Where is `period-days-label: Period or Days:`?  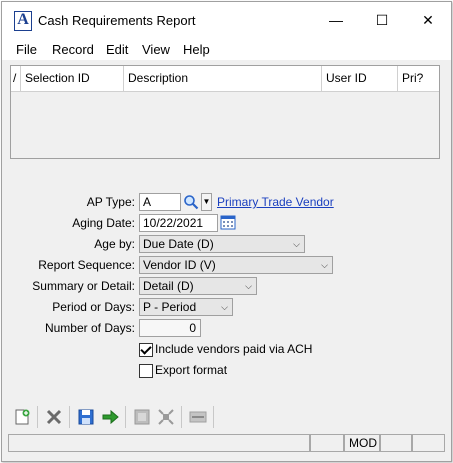
period-days-label: Period or Days: is located at coordinates (93, 307).